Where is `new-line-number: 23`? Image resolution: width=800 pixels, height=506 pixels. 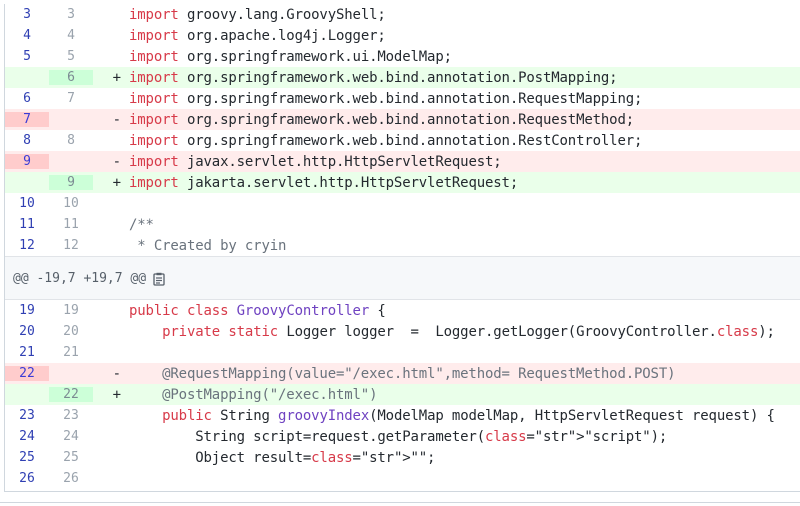 new-line-number: 23 is located at coordinates (71, 415).